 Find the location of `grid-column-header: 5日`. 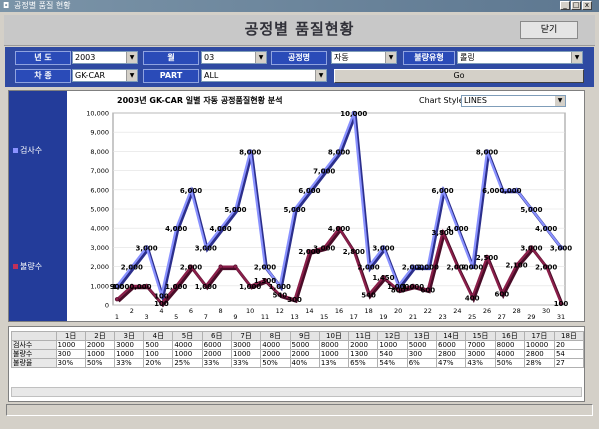

grid-column-header: 5日 is located at coordinates (187, 336).